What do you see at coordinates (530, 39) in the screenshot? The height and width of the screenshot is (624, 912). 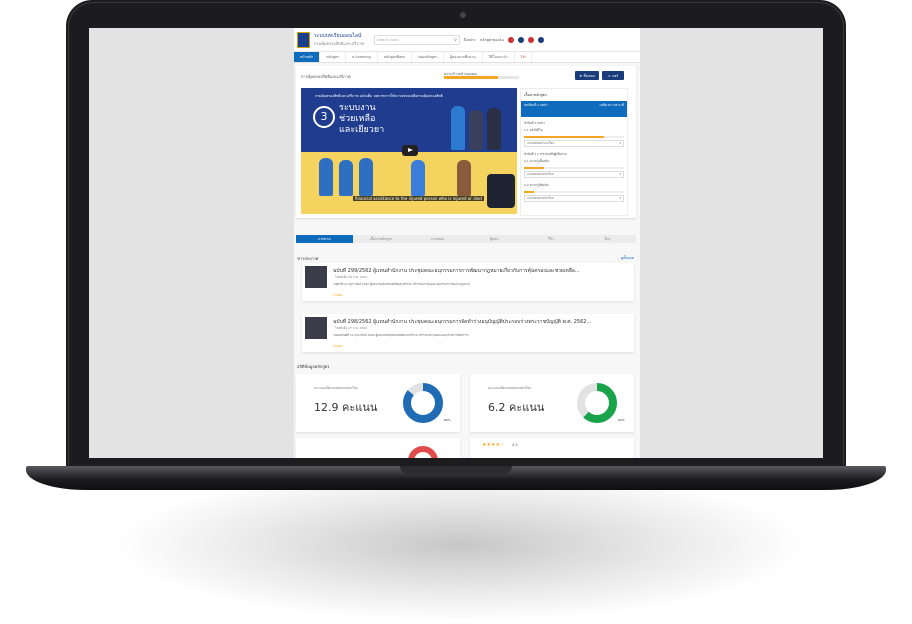 I see `message-icon` at bounding box center [530, 39].